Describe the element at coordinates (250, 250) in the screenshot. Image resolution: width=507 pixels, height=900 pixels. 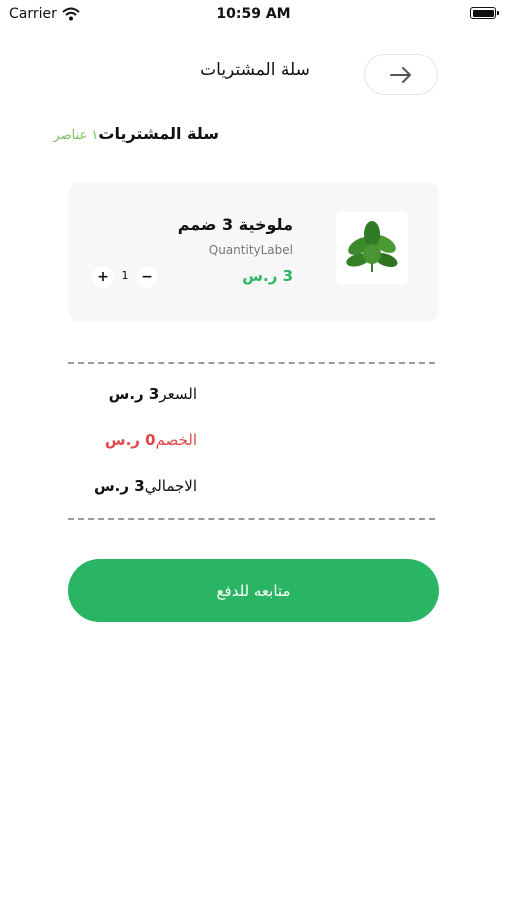
I see `quantity-label: QuantityLabel` at that location.